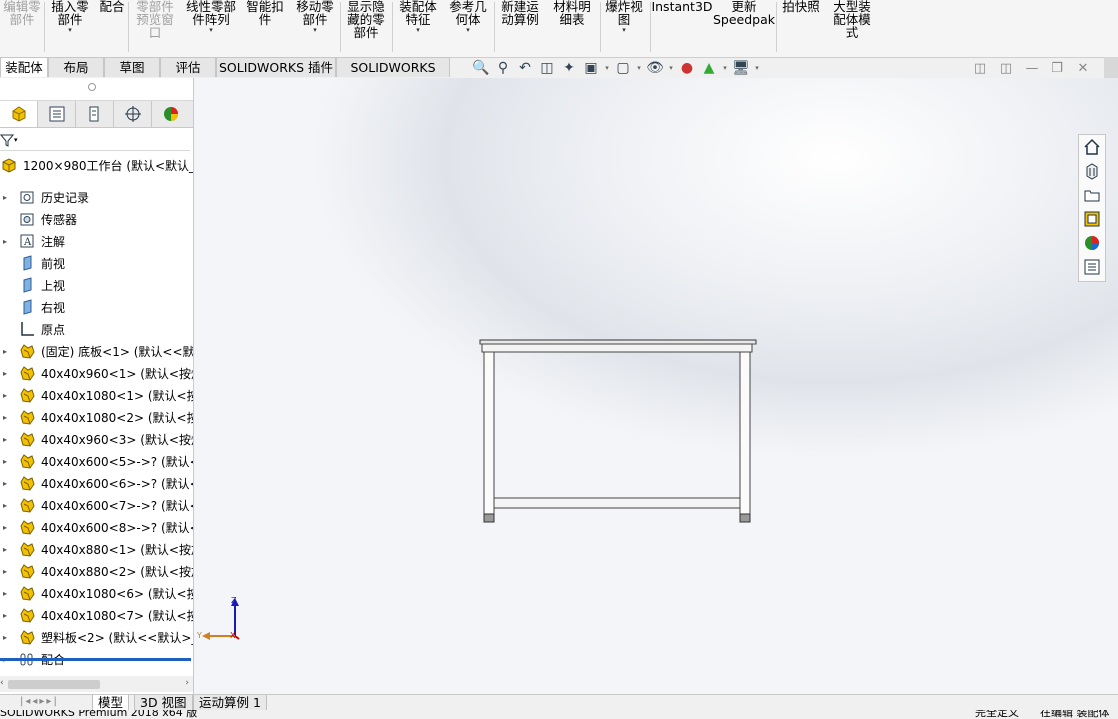 This screenshot has width=1118, height=719. I want to click on tab-layout: 布局, so click(76, 67).